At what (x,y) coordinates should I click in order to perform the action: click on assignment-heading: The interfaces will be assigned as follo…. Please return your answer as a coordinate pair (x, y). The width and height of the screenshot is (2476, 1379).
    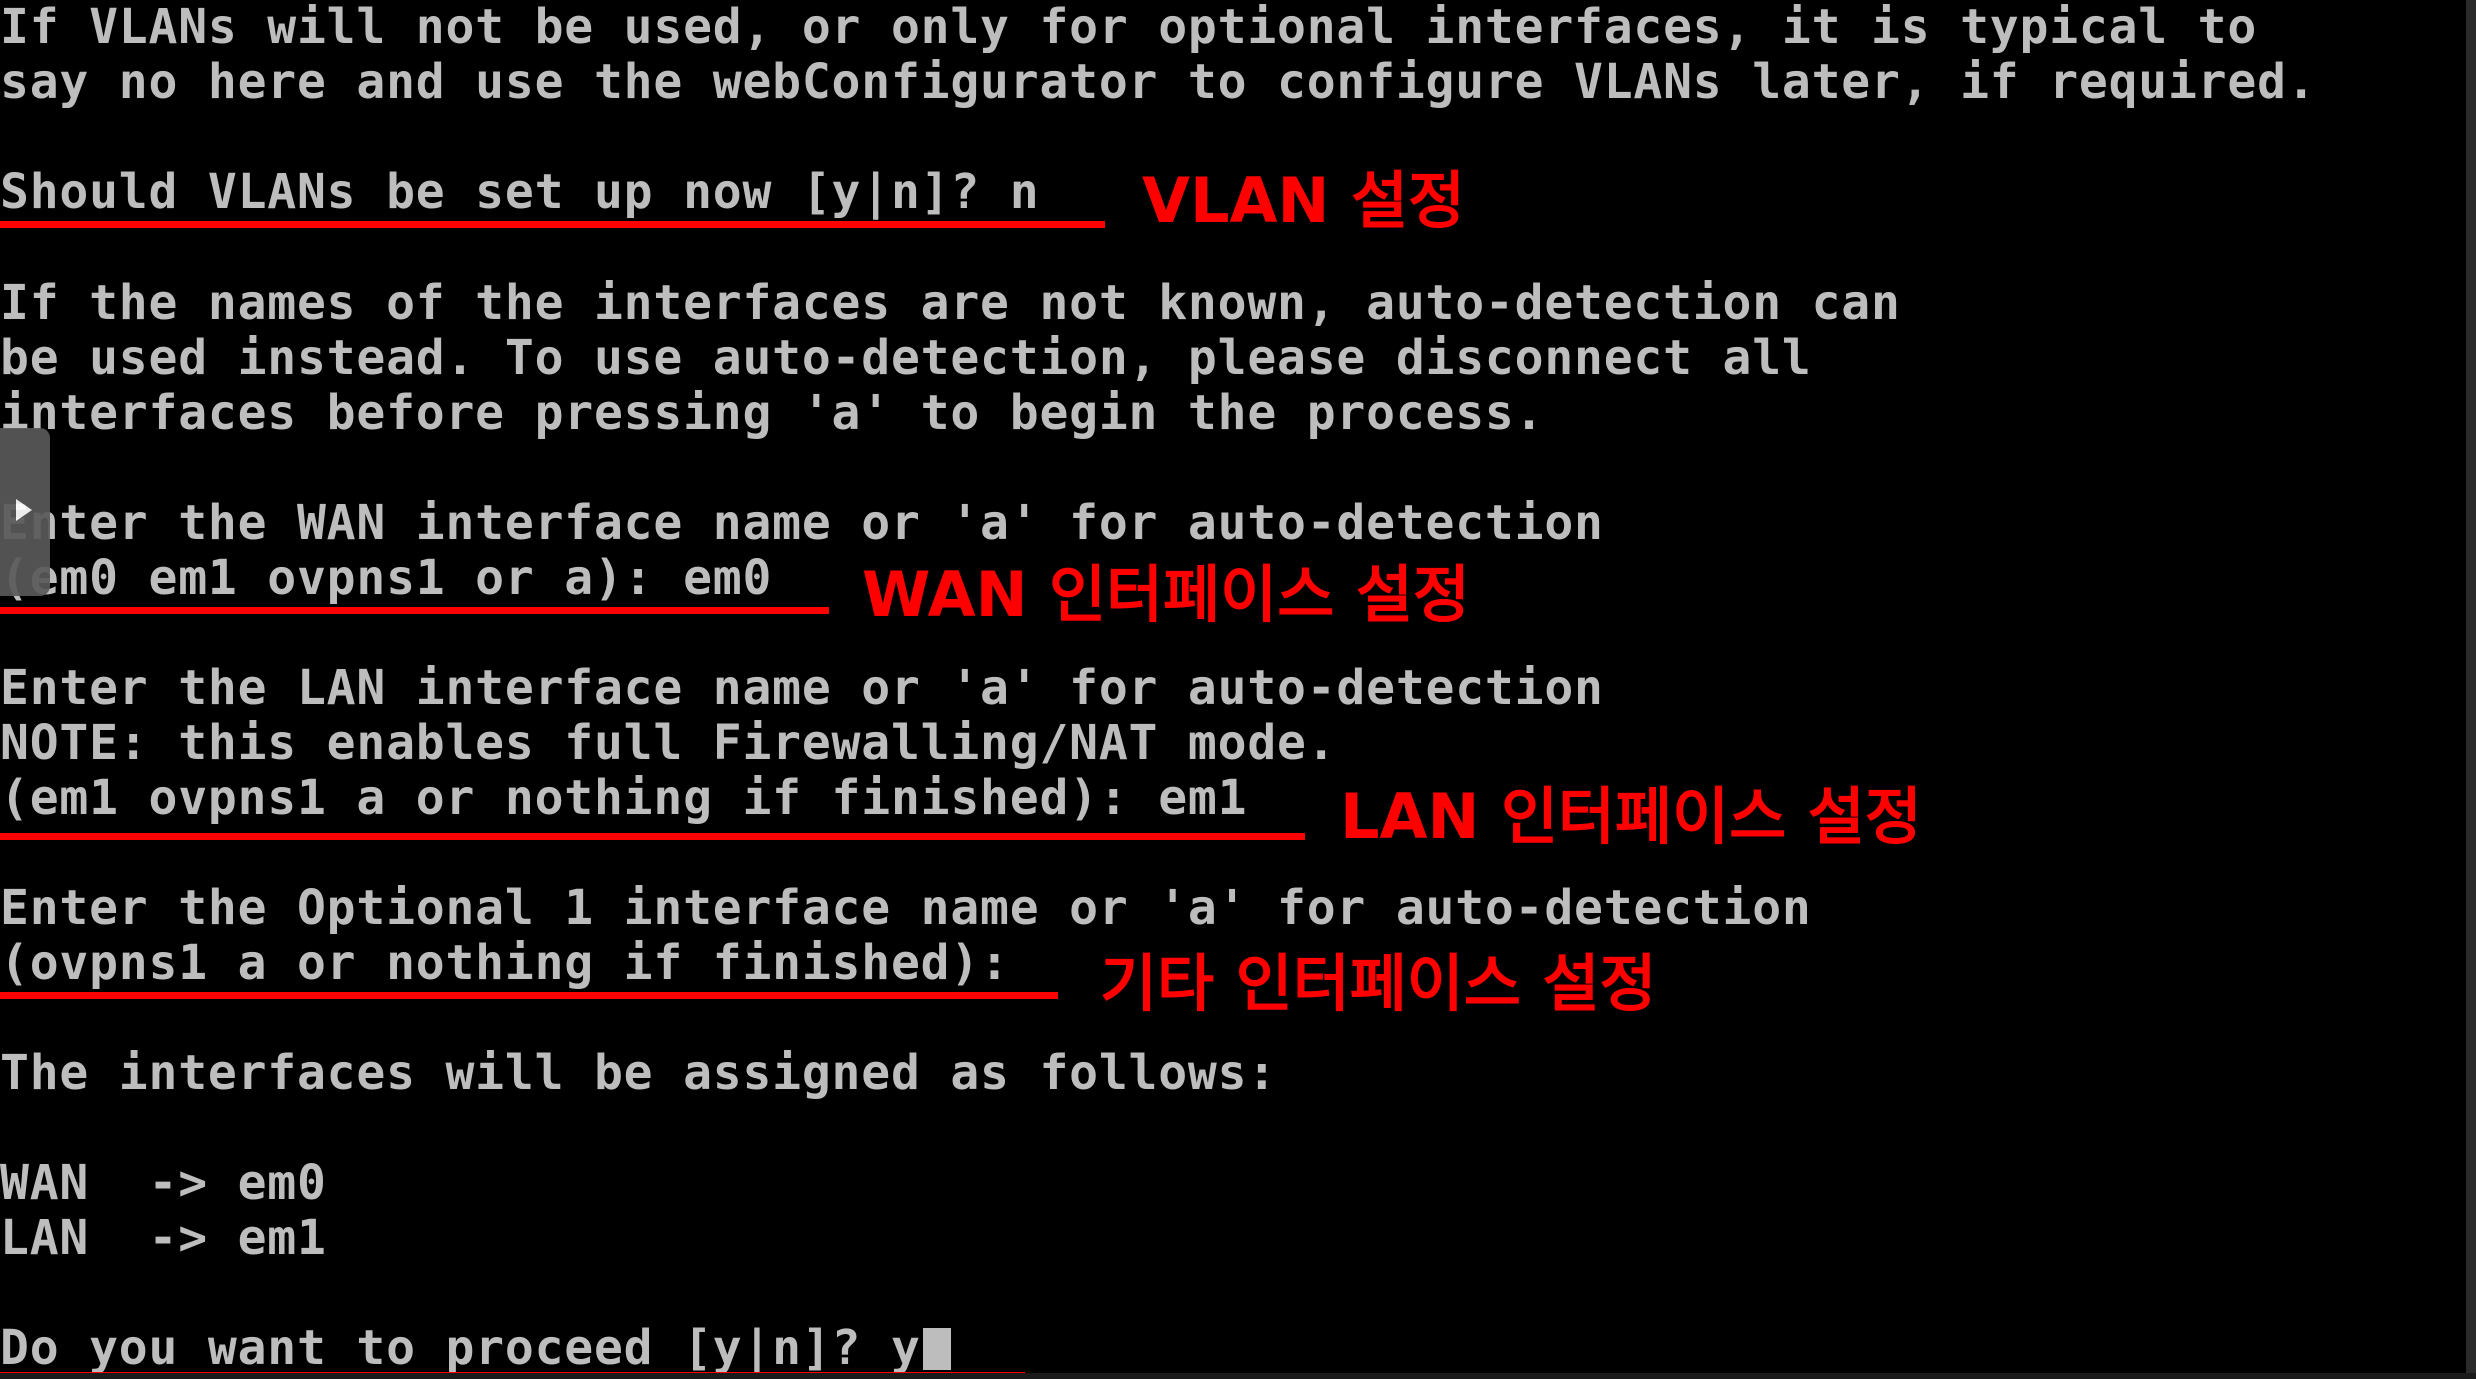
    Looking at the image, I should click on (639, 1073).